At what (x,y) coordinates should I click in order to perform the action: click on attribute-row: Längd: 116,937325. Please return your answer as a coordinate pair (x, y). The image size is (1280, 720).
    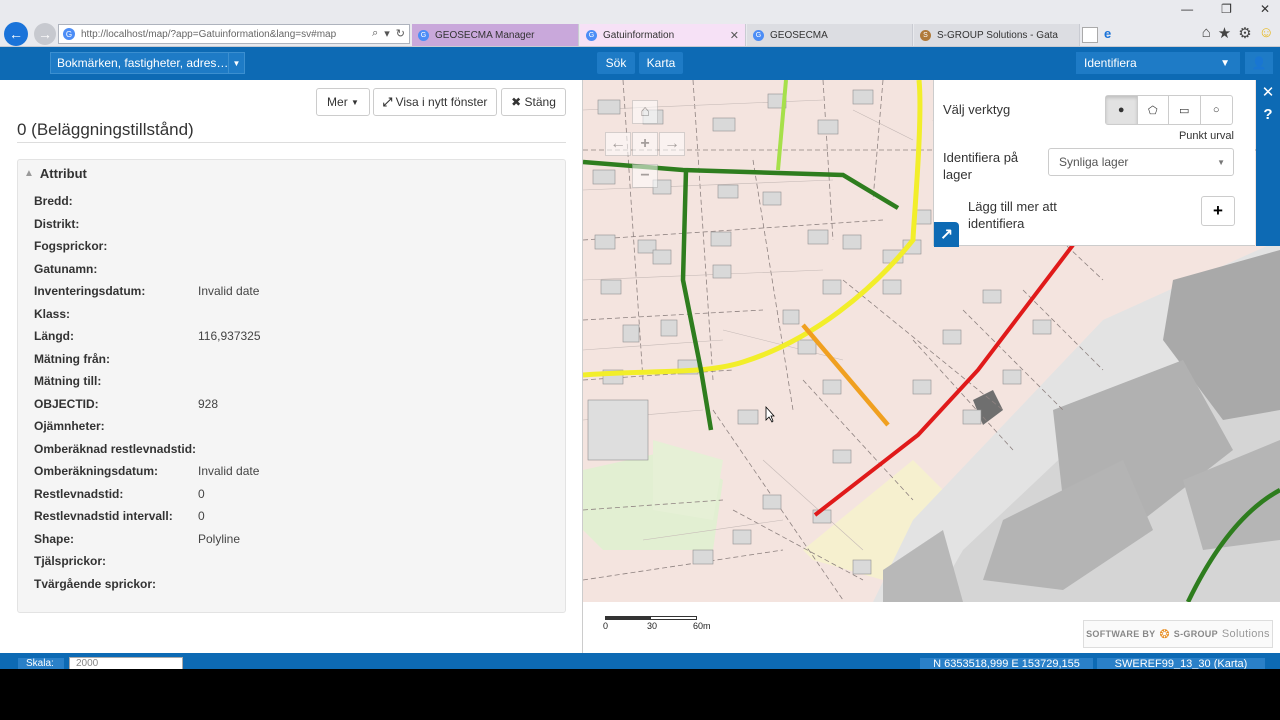
    Looking at the image, I should click on (294, 336).